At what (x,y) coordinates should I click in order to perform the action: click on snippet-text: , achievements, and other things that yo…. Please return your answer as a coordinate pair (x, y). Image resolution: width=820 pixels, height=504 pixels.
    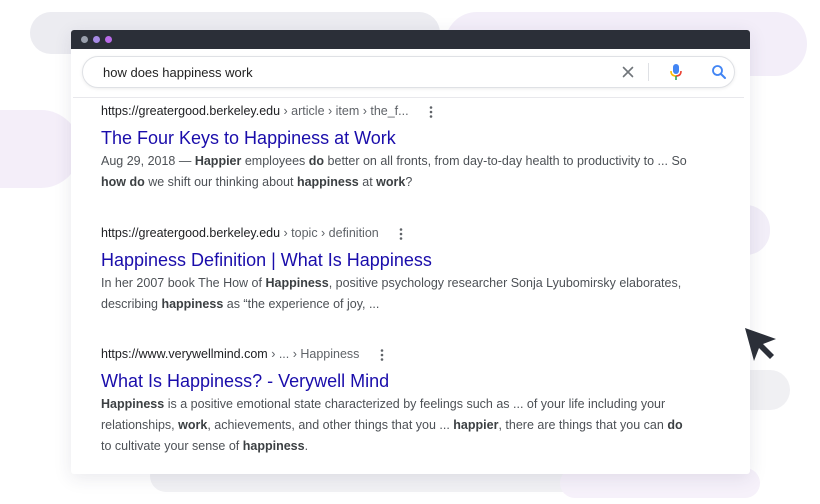
    Looking at the image, I should click on (330, 425).